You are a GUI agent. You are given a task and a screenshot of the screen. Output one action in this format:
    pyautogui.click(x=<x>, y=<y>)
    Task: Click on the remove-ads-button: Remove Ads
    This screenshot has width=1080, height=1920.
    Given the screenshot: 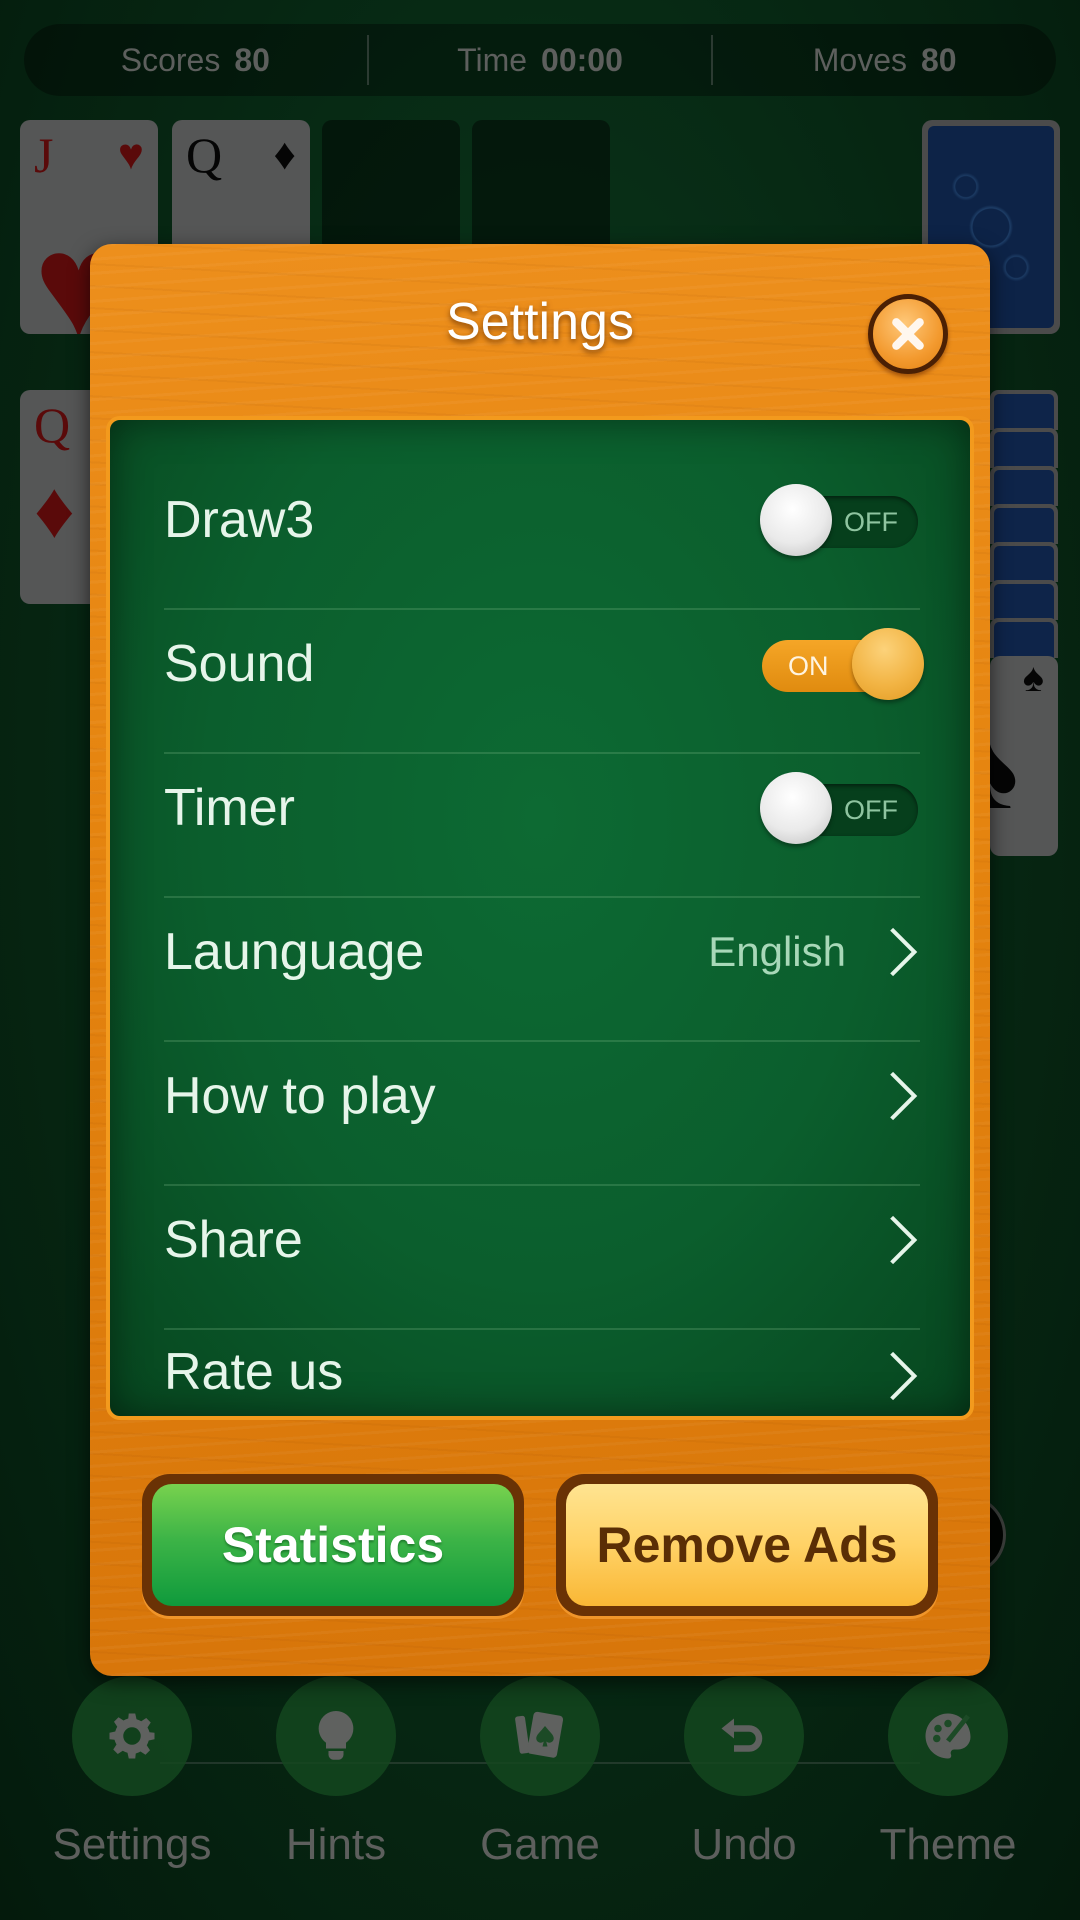 What is the action you would take?
    pyautogui.click(x=747, y=1545)
    